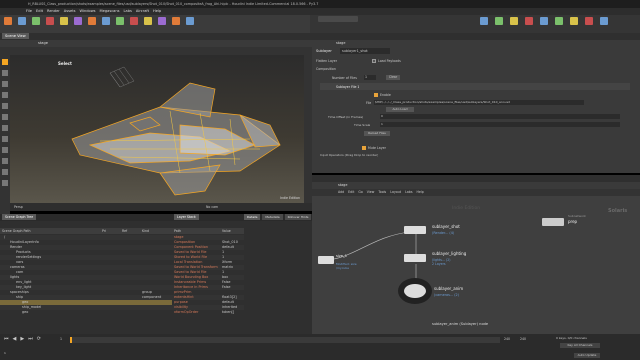 Image resolution: width=640 pixels, height=360 pixels. I want to click on auto-update-button: Auto Update, so click(587, 355).